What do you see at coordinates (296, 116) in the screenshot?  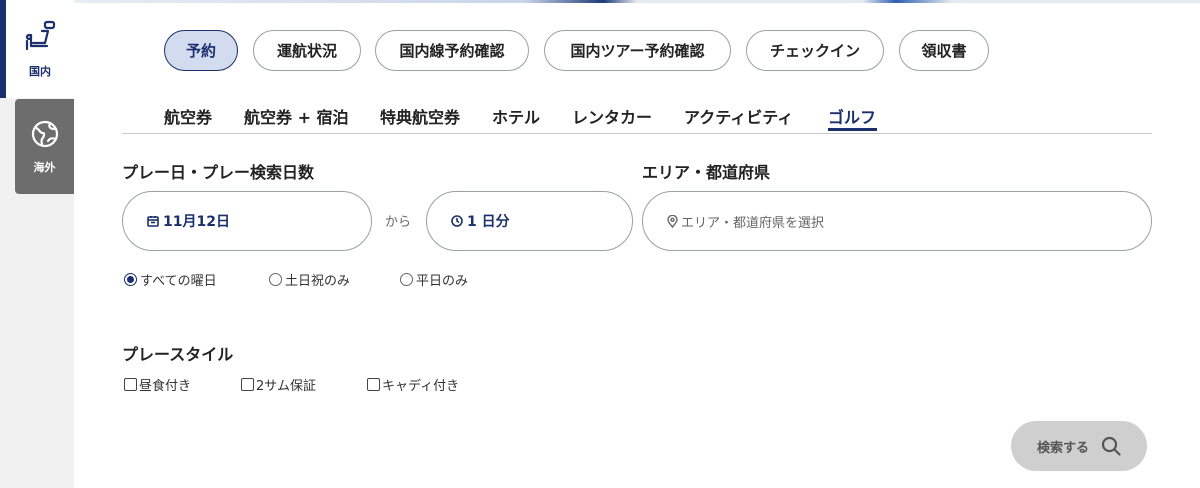 I see `subtab-air-plus-hotel: 航空券 + 宿泊` at bounding box center [296, 116].